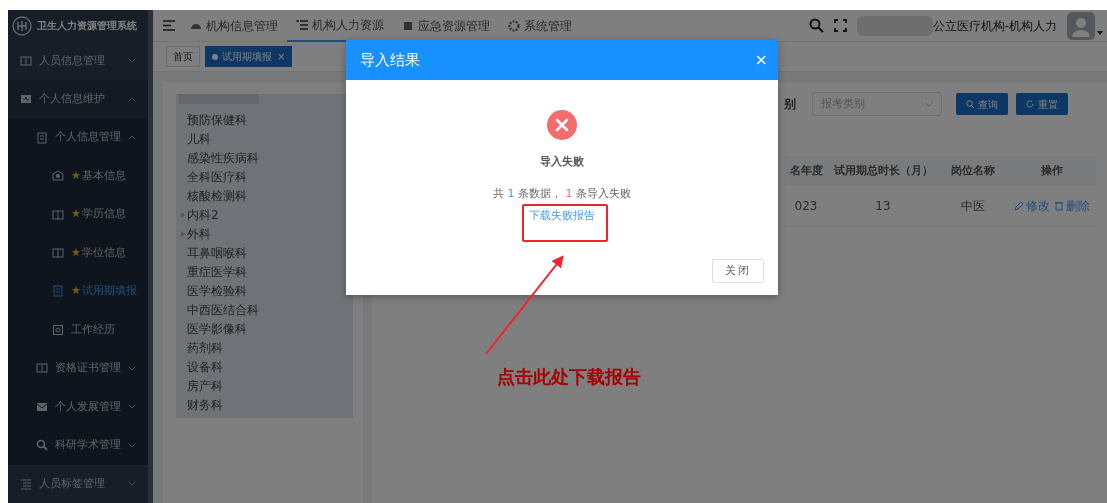  I want to click on sidebar-item: 工作经历, so click(78, 330).